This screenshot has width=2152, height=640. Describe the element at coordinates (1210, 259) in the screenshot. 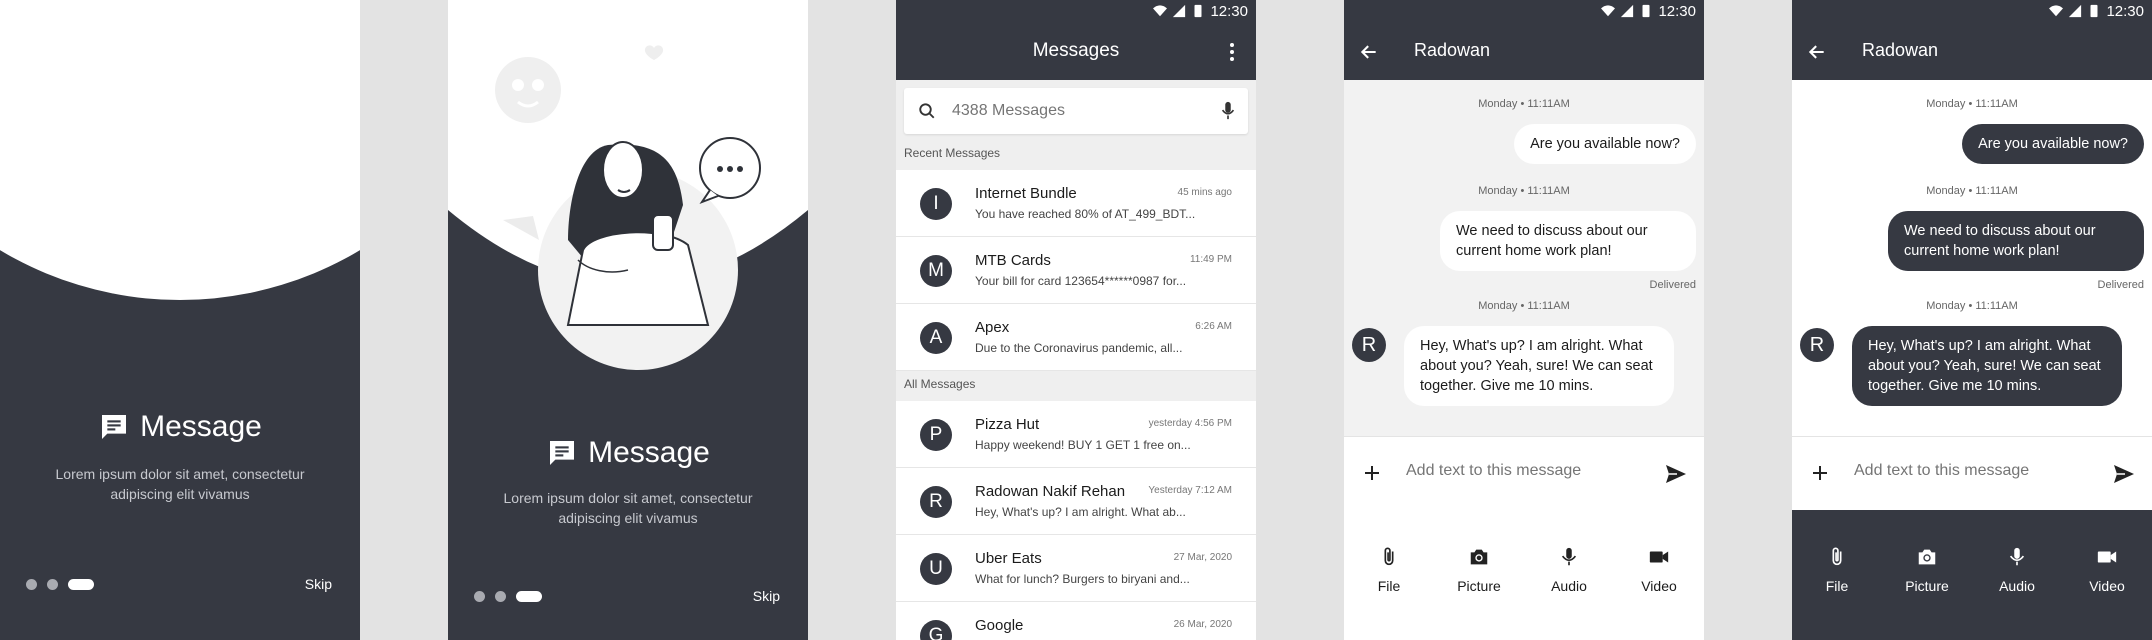

I see `message-time: 11:49 PM` at that location.